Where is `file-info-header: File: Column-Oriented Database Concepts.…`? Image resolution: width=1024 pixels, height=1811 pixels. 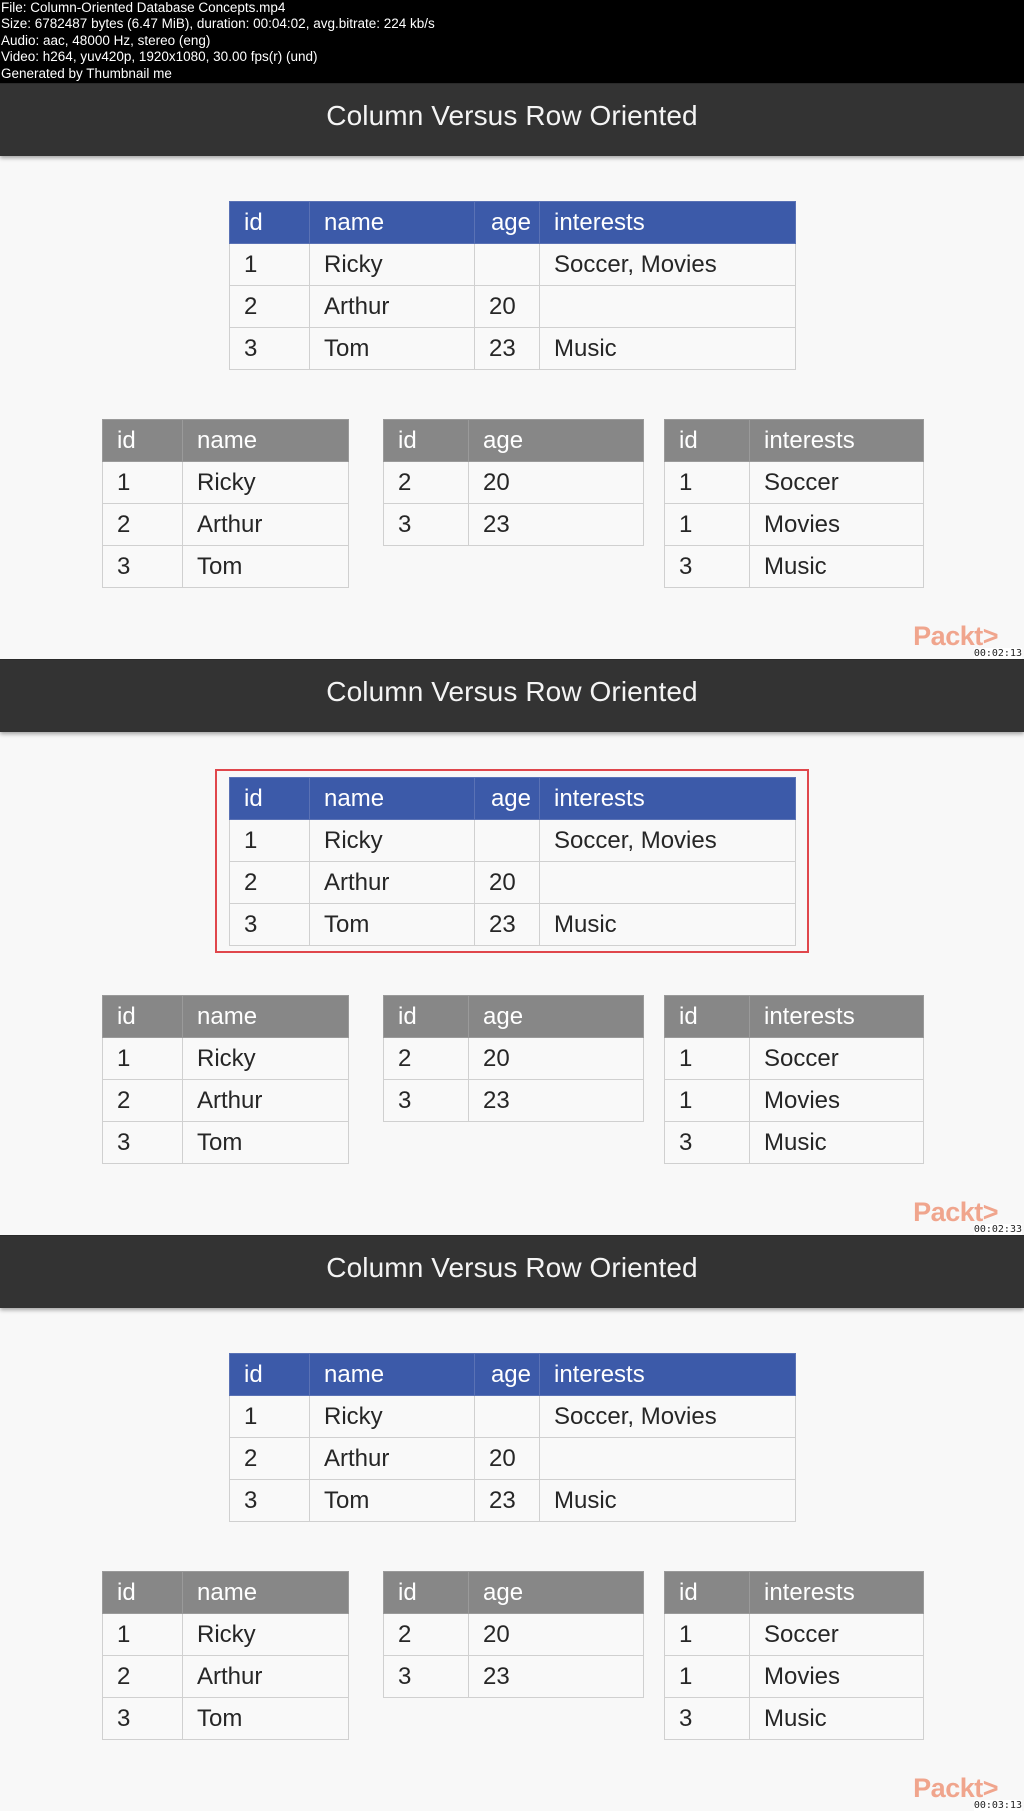 file-info-header: File: Column-Oriented Database Concepts.… is located at coordinates (512, 41).